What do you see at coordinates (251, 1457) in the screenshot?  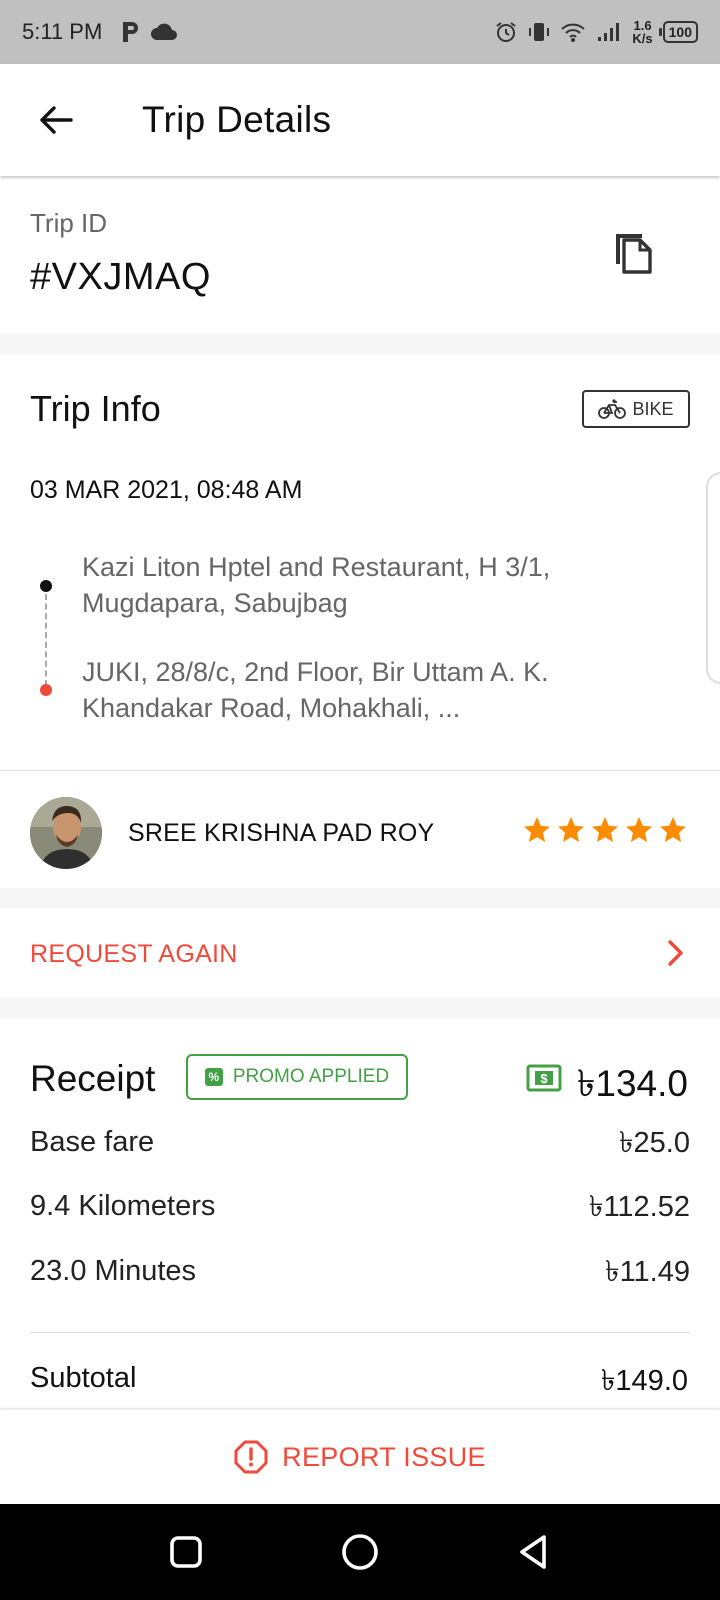 I see `alert-icon` at bounding box center [251, 1457].